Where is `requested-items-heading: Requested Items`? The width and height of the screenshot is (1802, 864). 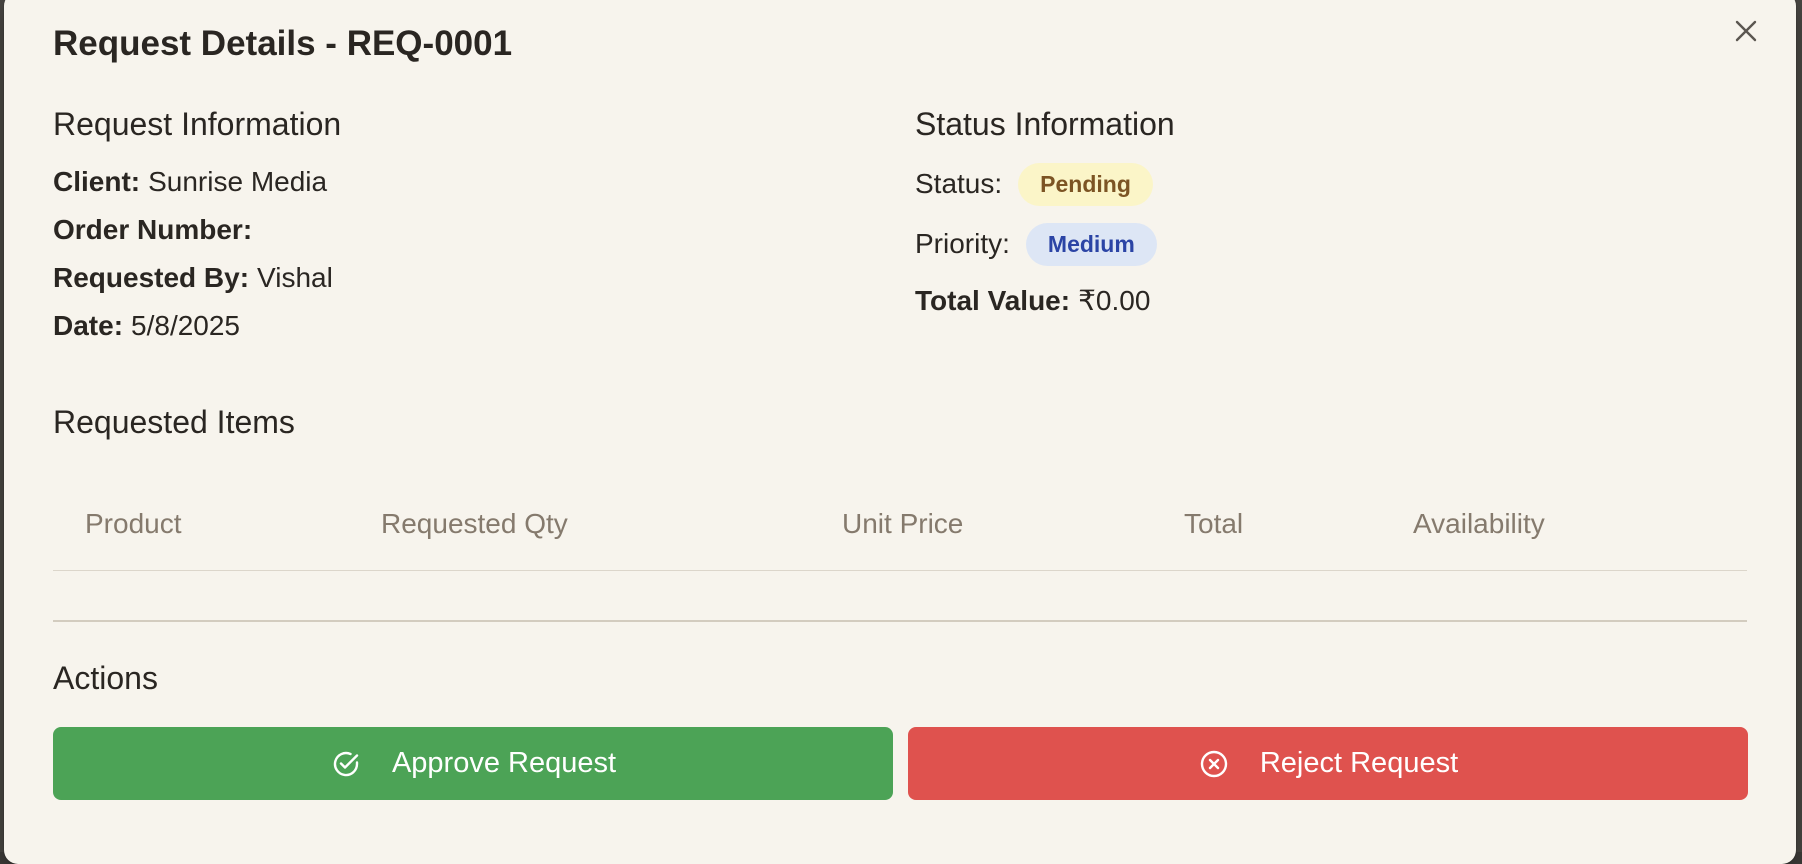
requested-items-heading: Requested Items is located at coordinates (174, 422).